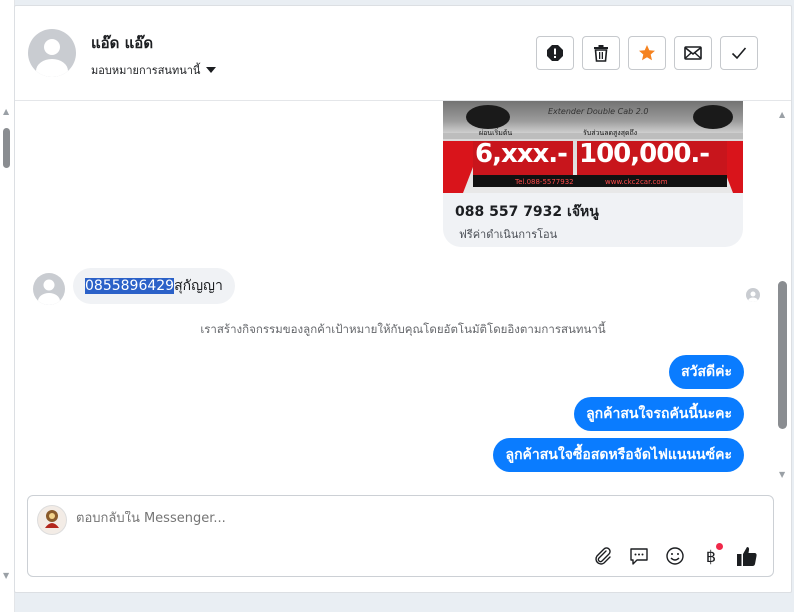 The width and height of the screenshot is (794, 612). Describe the element at coordinates (122, 43) in the screenshot. I see `contact-name: แอ๊ด แอ๊ด` at that location.